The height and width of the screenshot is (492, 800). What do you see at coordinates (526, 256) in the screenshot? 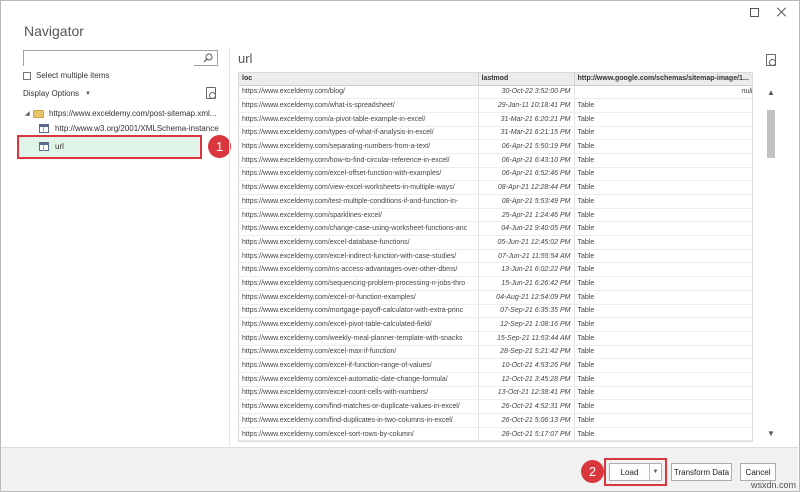
I see `cell-lastmod: 07-Jun-21 11:55:54 AM` at bounding box center [526, 256].